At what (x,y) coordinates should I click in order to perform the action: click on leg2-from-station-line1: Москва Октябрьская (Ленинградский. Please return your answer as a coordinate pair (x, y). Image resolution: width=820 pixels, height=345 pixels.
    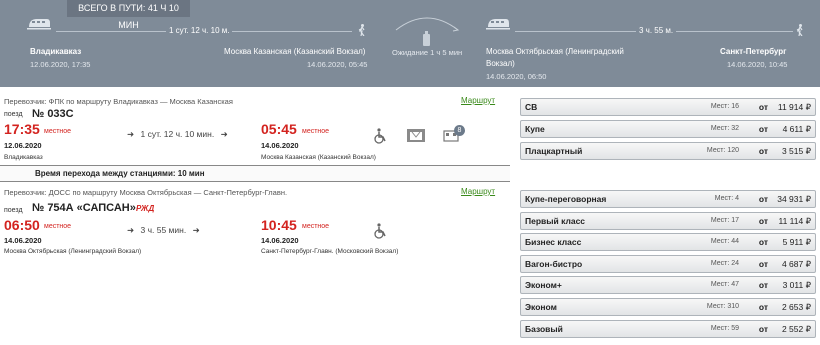
    Looking at the image, I should click on (555, 51).